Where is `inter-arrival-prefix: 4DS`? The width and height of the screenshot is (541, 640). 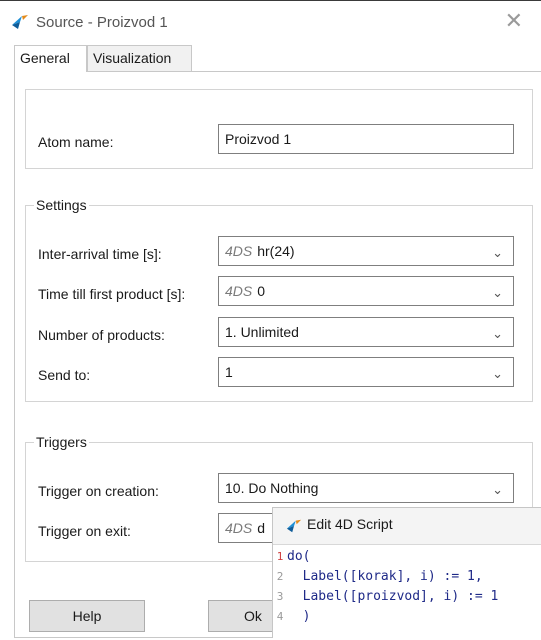
inter-arrival-prefix: 4DS is located at coordinates (239, 251).